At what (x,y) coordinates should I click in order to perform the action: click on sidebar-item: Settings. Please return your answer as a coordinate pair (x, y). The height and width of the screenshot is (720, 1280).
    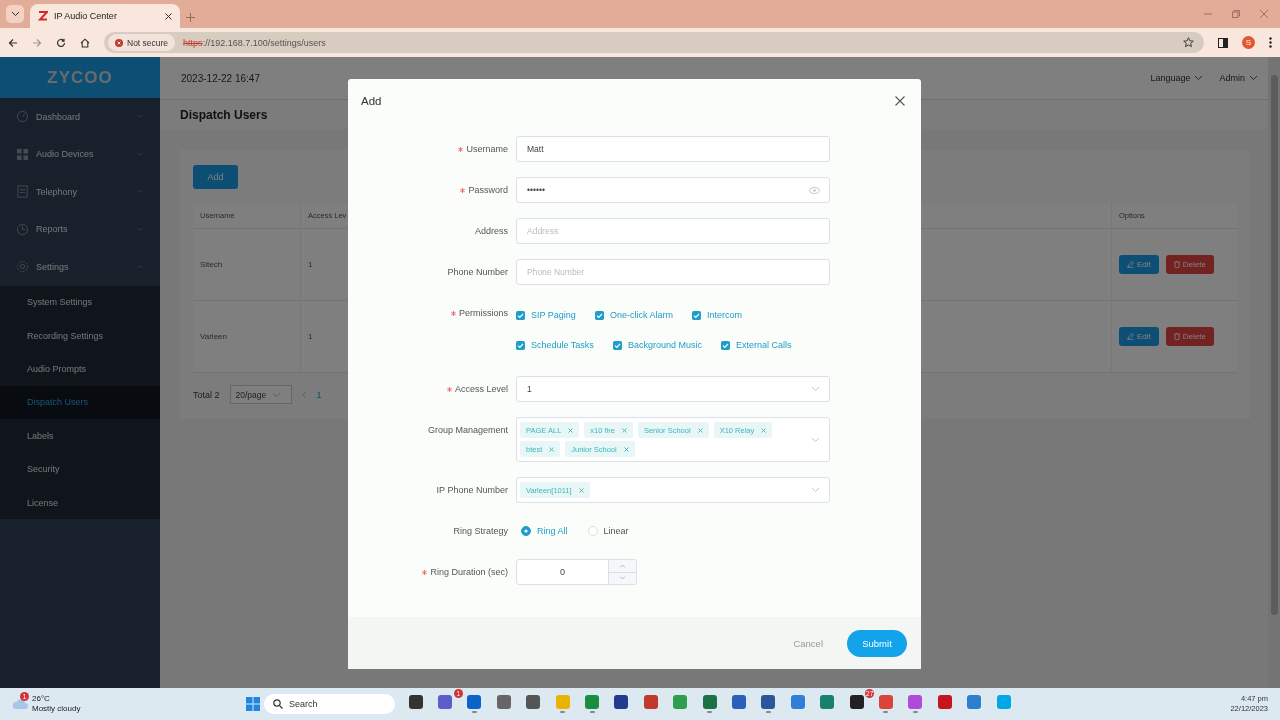
    Looking at the image, I should click on (80, 267).